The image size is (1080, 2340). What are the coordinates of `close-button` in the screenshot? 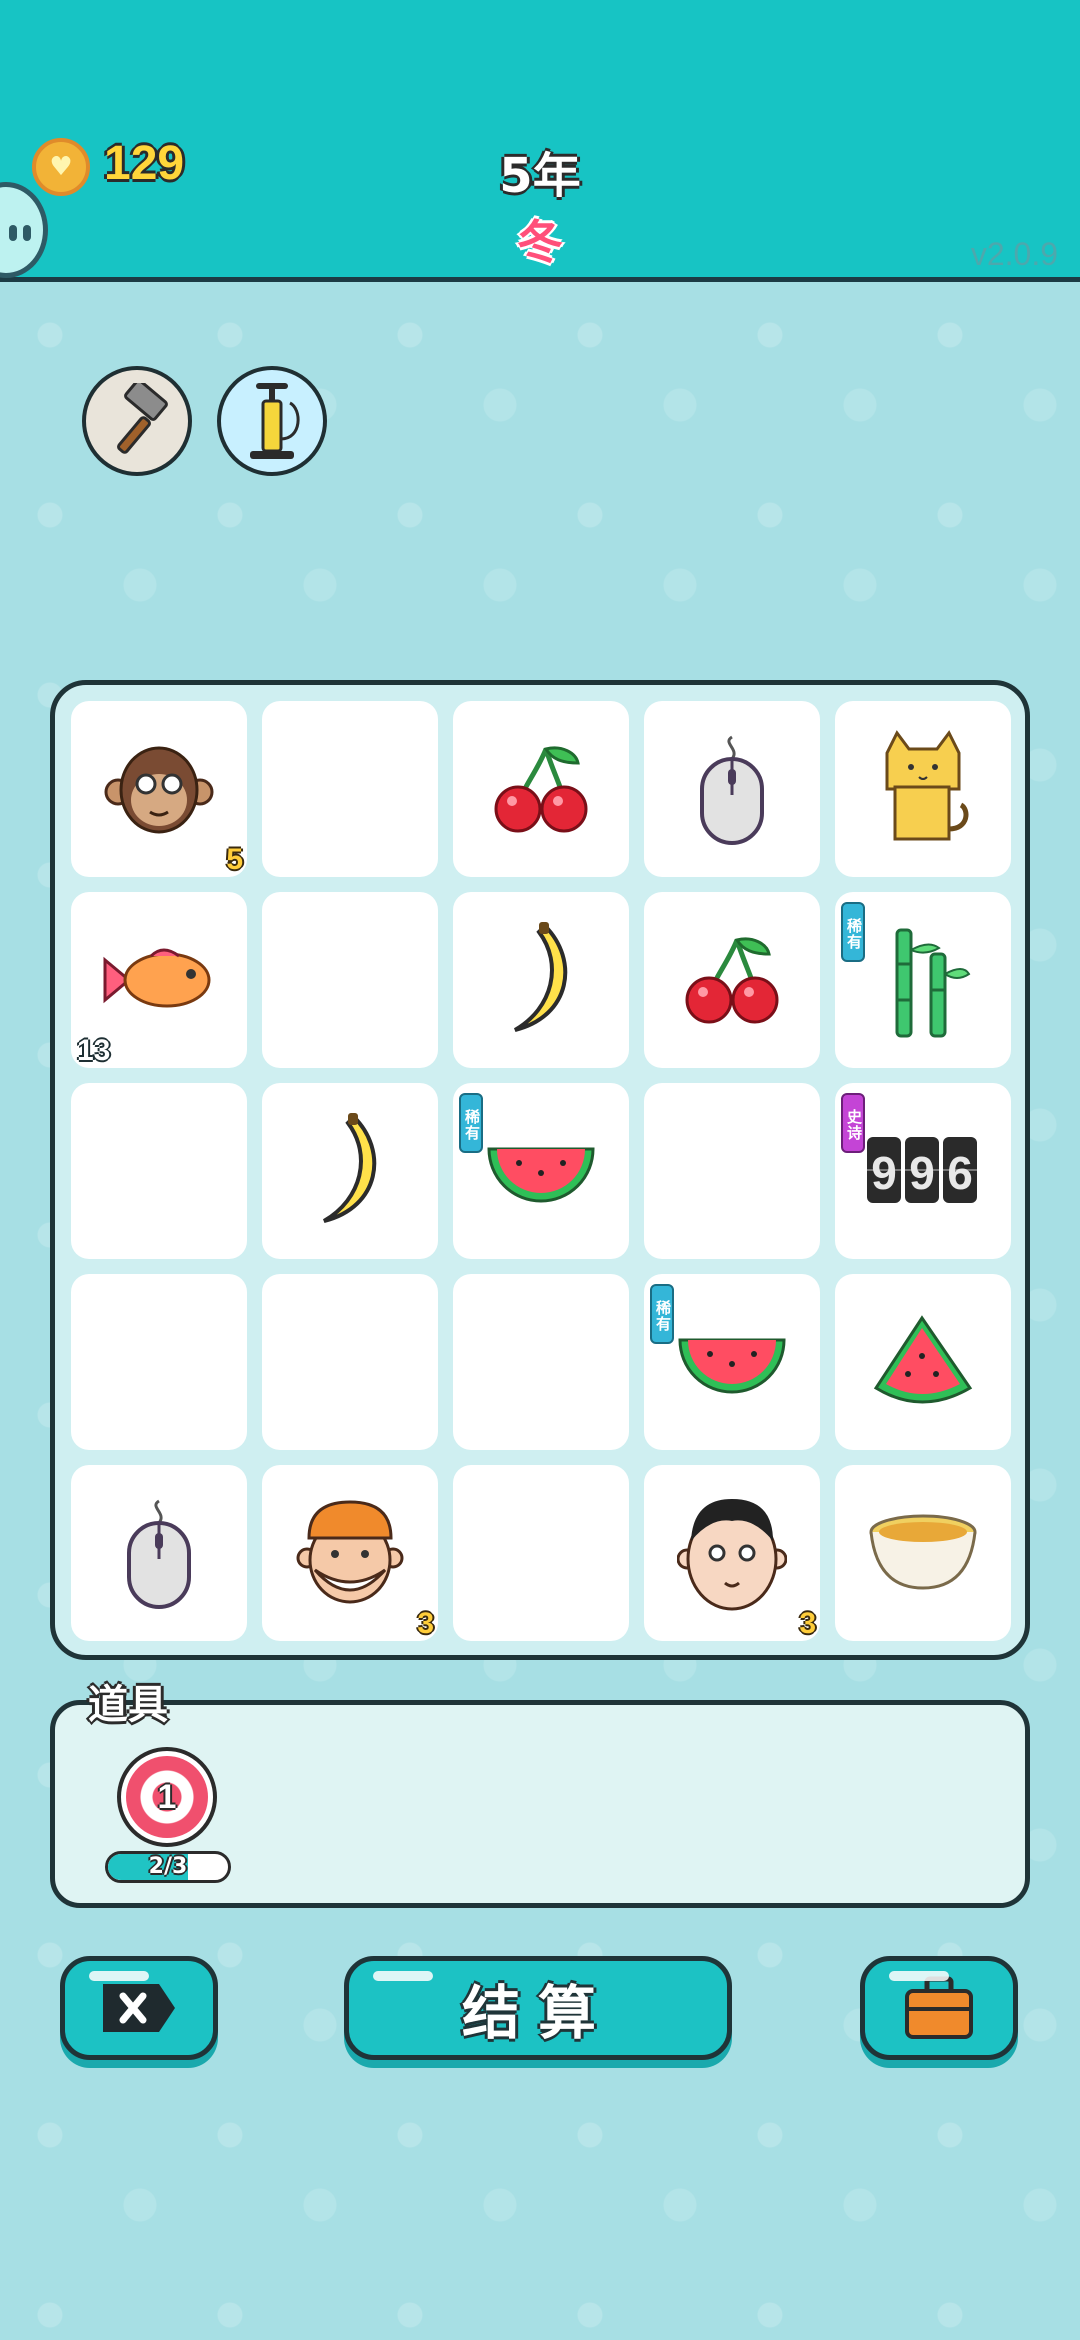 It's located at (139, 2008).